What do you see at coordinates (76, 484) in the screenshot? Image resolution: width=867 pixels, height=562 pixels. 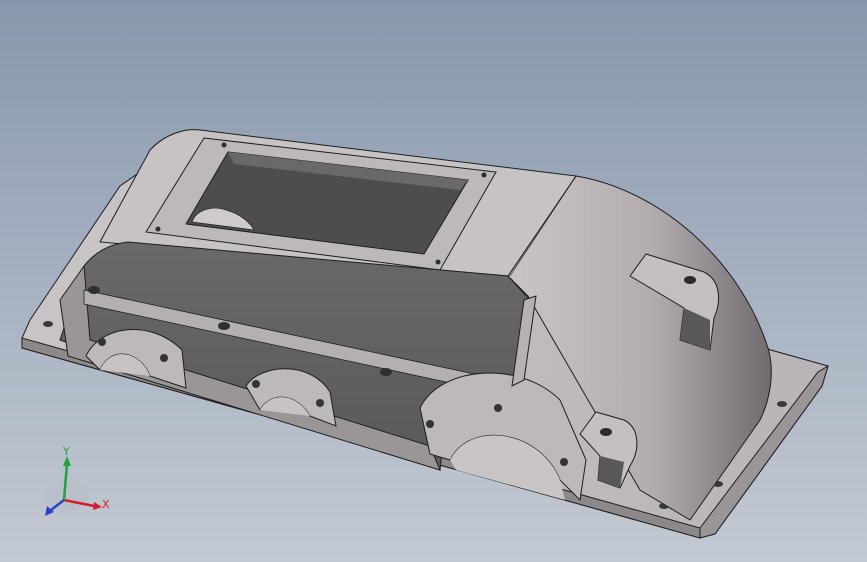 I see `orientation-triad: X Y` at bounding box center [76, 484].